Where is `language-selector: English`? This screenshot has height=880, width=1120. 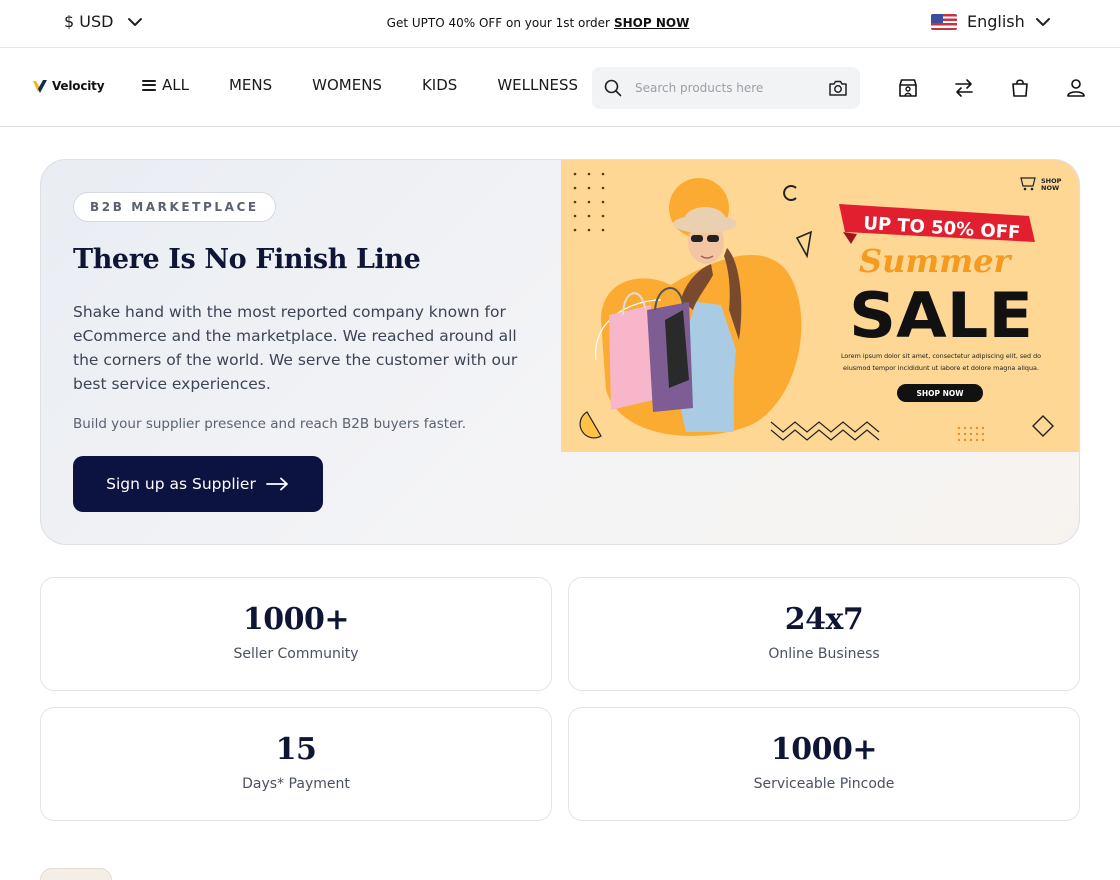 language-selector: English is located at coordinates (991, 21).